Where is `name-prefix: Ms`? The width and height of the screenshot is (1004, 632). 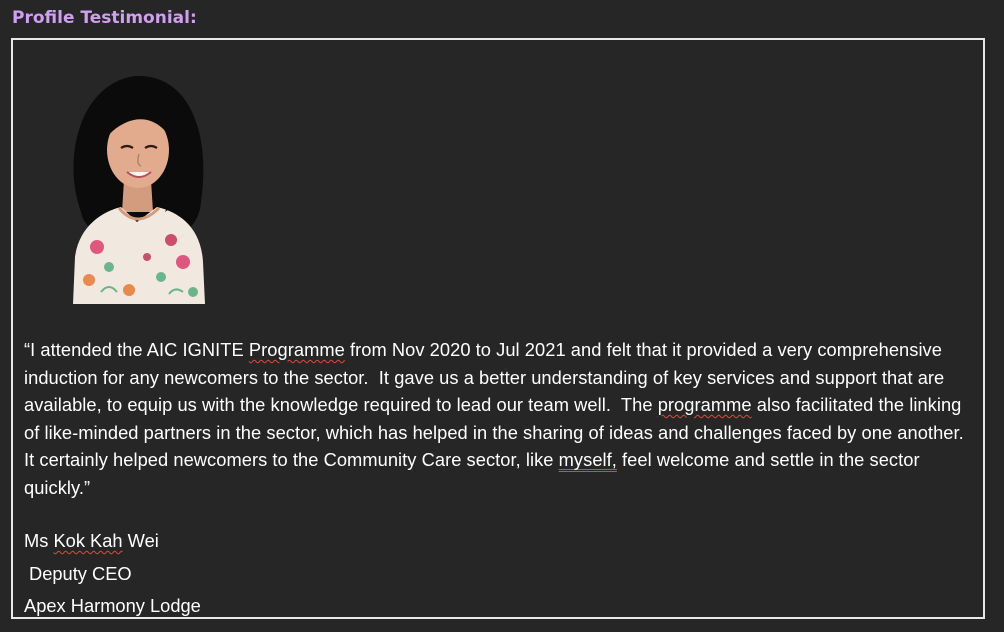 name-prefix: Ms is located at coordinates (39, 540).